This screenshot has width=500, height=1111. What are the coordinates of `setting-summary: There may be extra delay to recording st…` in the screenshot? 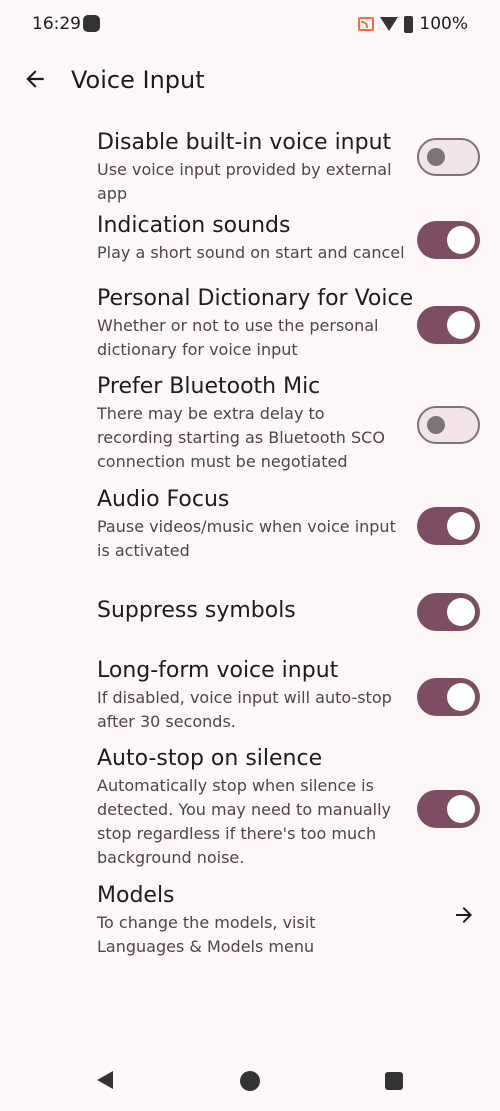 It's located at (241, 437).